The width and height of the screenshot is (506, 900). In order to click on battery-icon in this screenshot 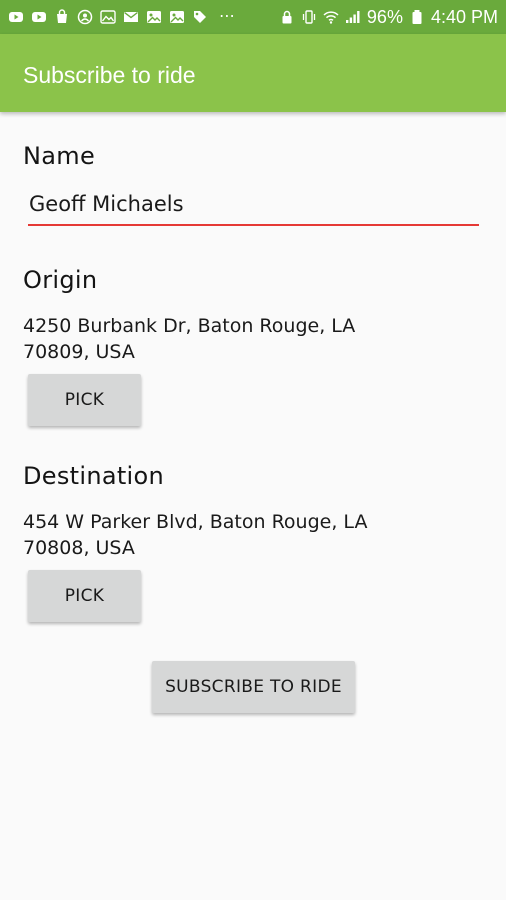, I will do `click(417, 17)`.